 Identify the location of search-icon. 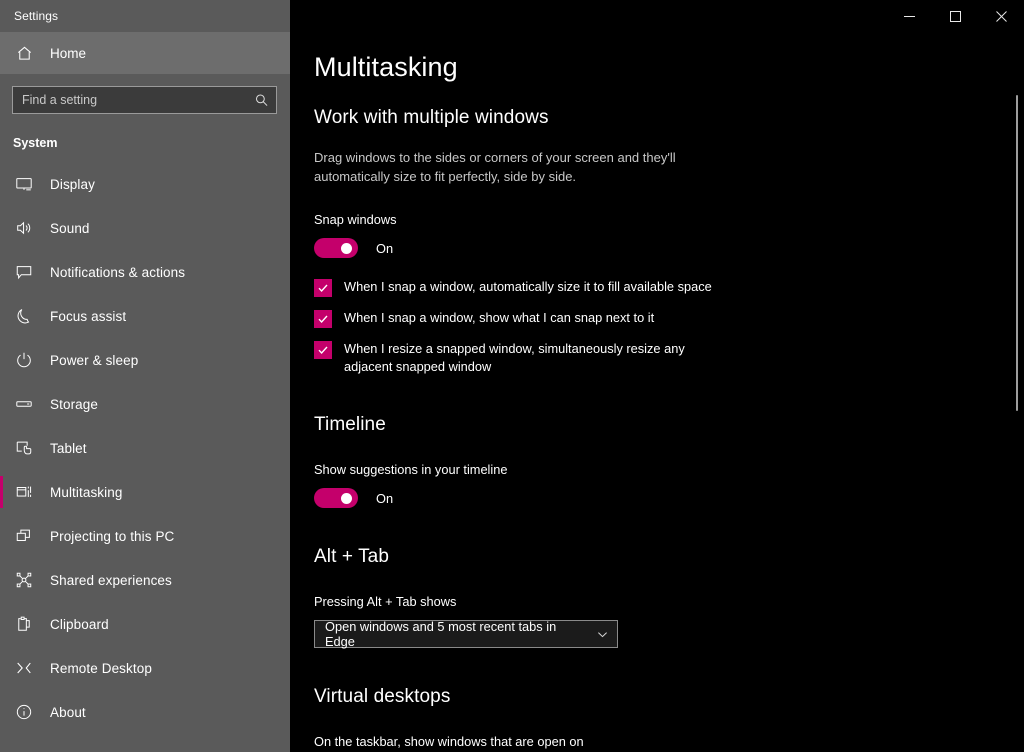
(261, 100).